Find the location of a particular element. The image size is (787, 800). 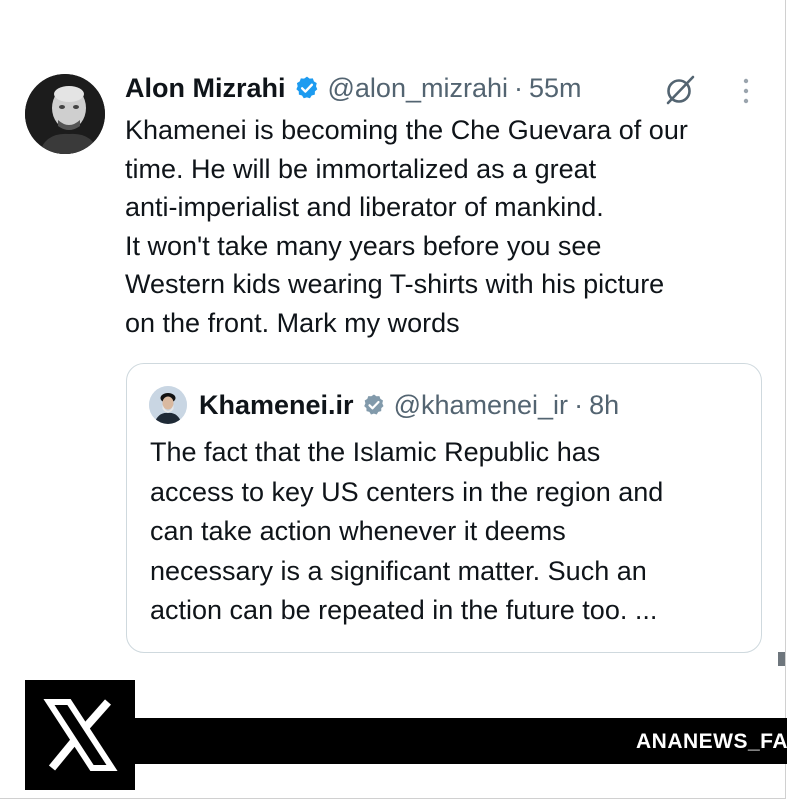

author-name: Alon Mizrahi is located at coordinates (205, 88).